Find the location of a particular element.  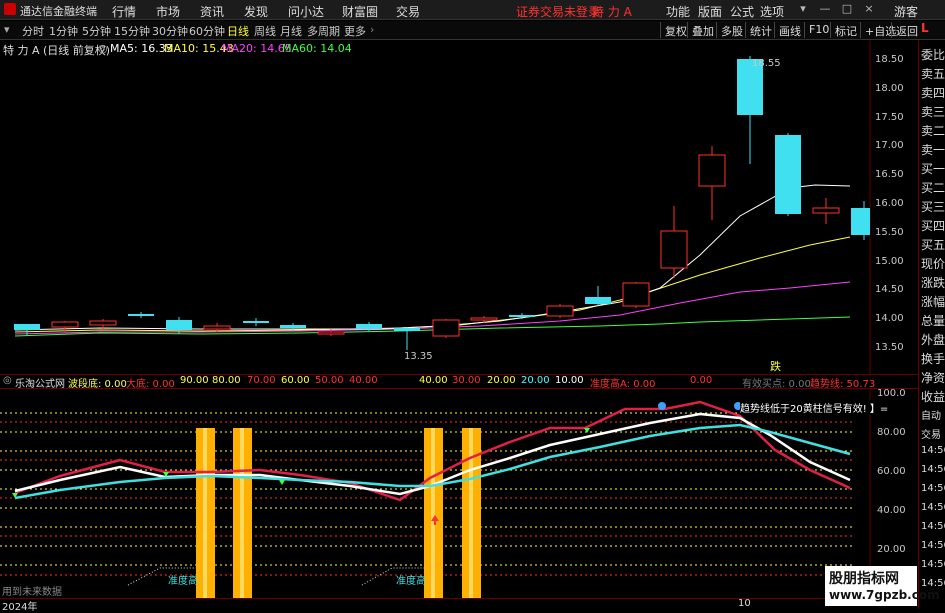

menu-item-news: 资讯 is located at coordinates (212, 11).